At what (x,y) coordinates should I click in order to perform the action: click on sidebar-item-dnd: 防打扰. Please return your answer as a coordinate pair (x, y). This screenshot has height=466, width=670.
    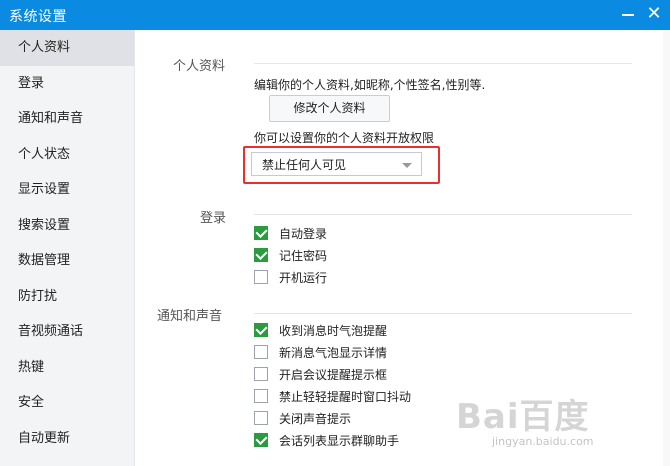
    Looking at the image, I should click on (67, 297).